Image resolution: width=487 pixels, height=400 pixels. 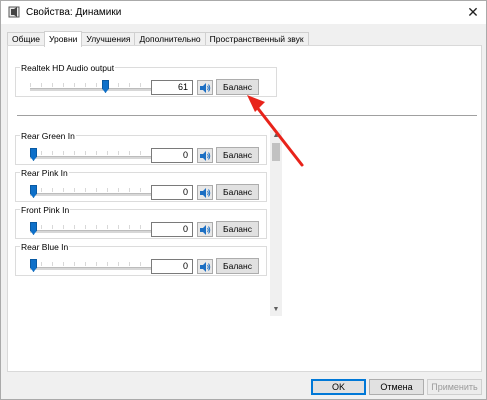 I want to click on separator, so click(x=247, y=115).